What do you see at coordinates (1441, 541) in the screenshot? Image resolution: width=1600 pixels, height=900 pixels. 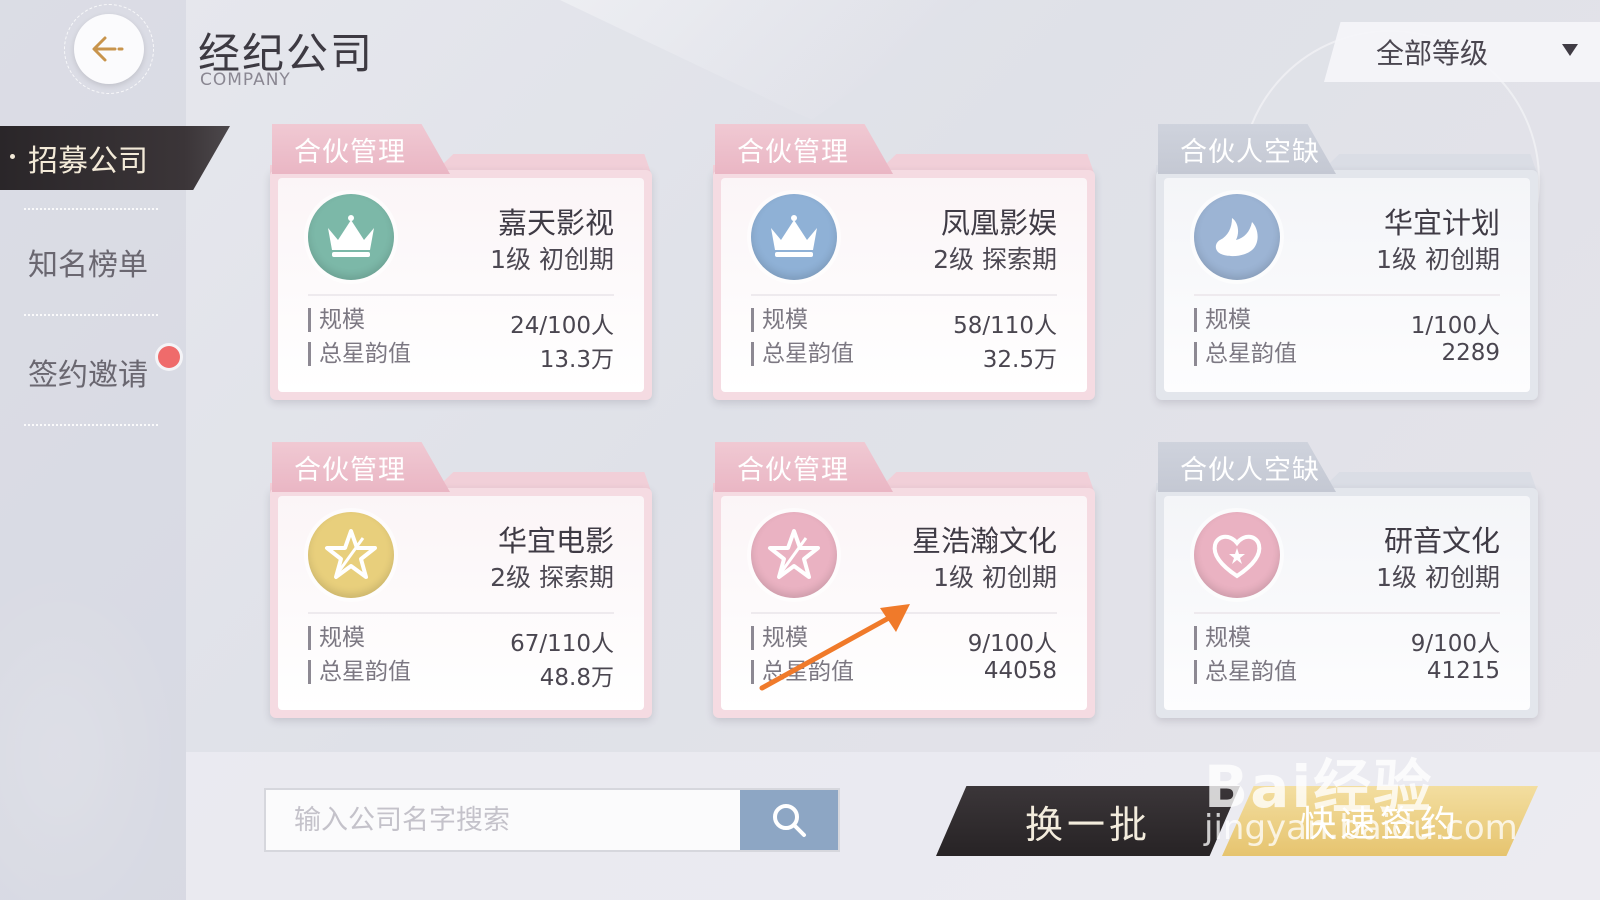 I see `company-name: 研音文化` at bounding box center [1441, 541].